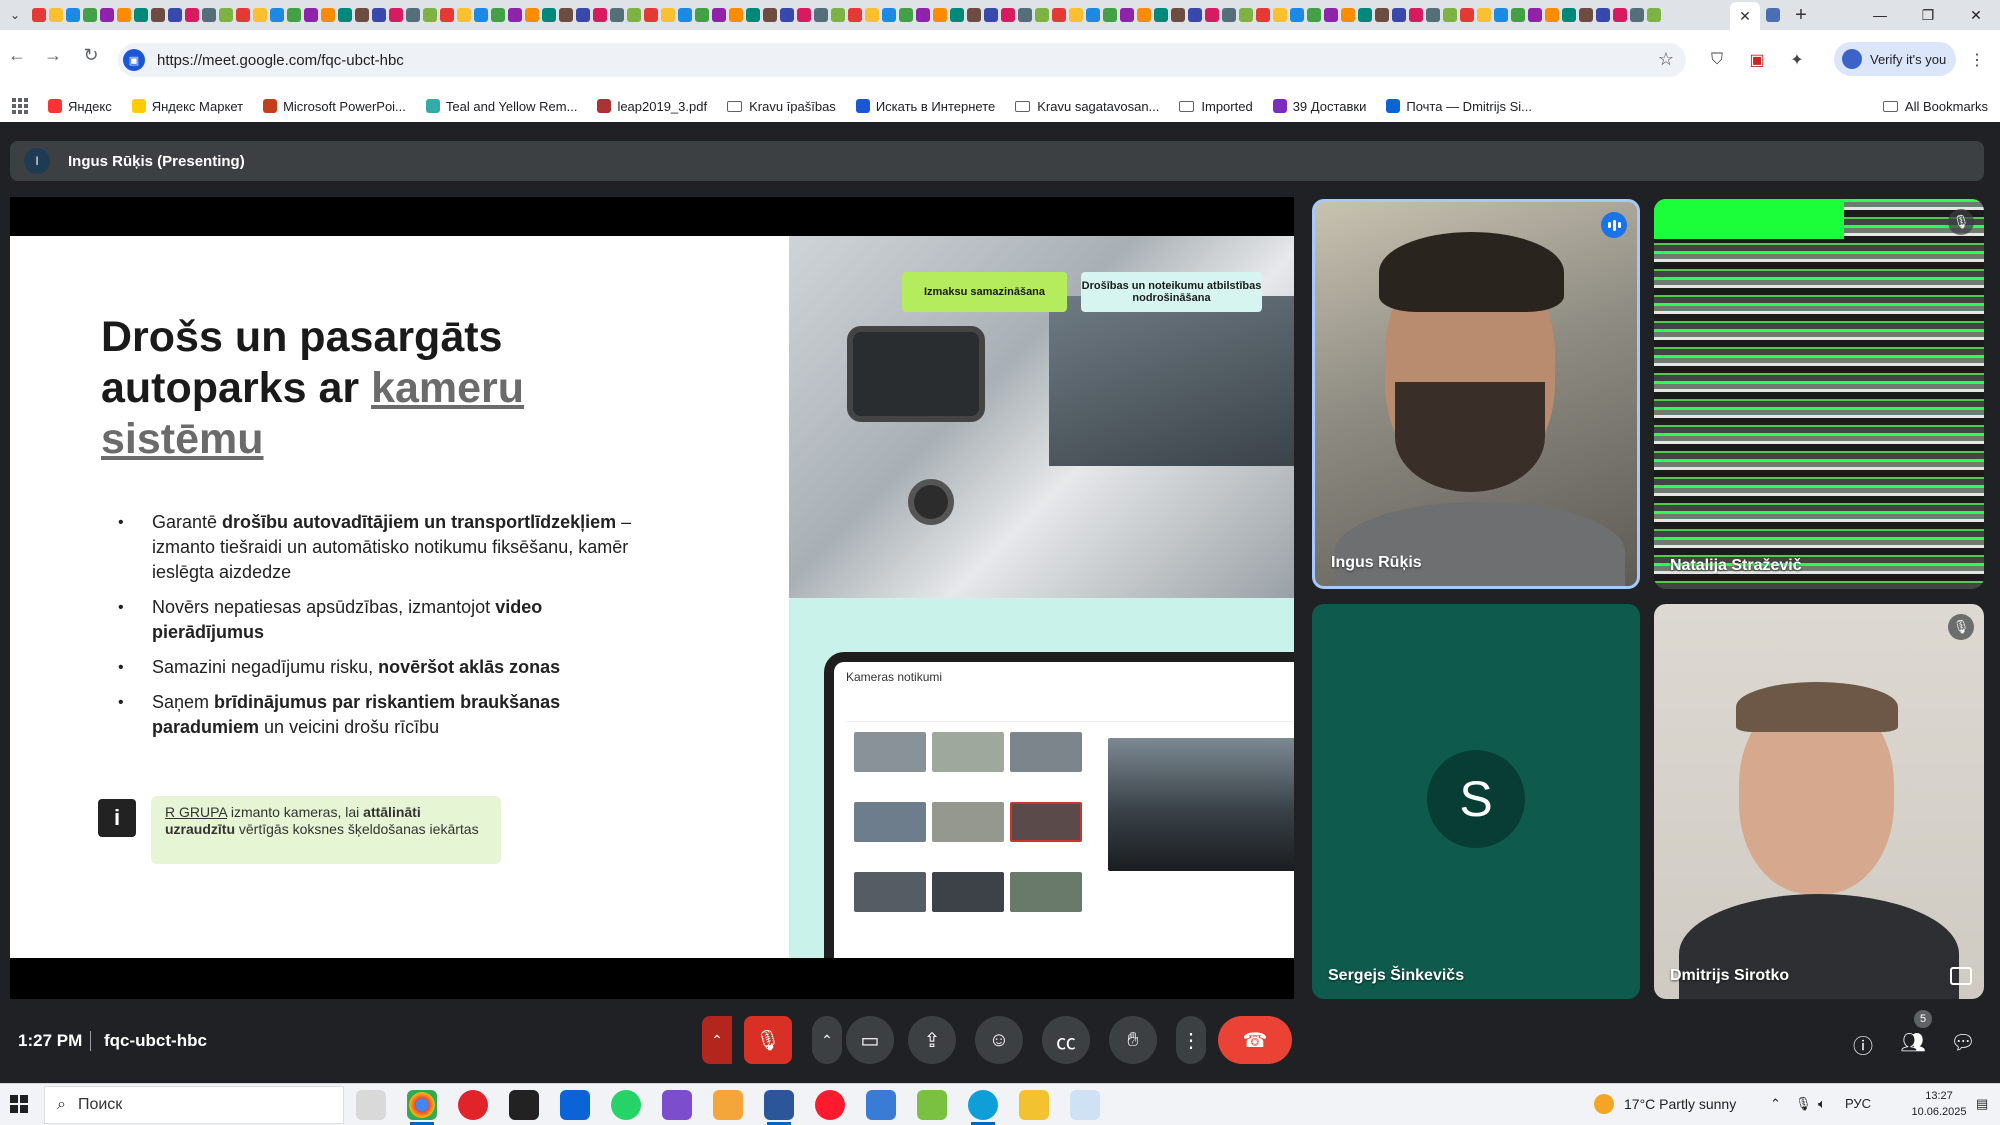 The width and height of the screenshot is (2000, 1125). I want to click on captions-button: ㏄, so click(1066, 1040).